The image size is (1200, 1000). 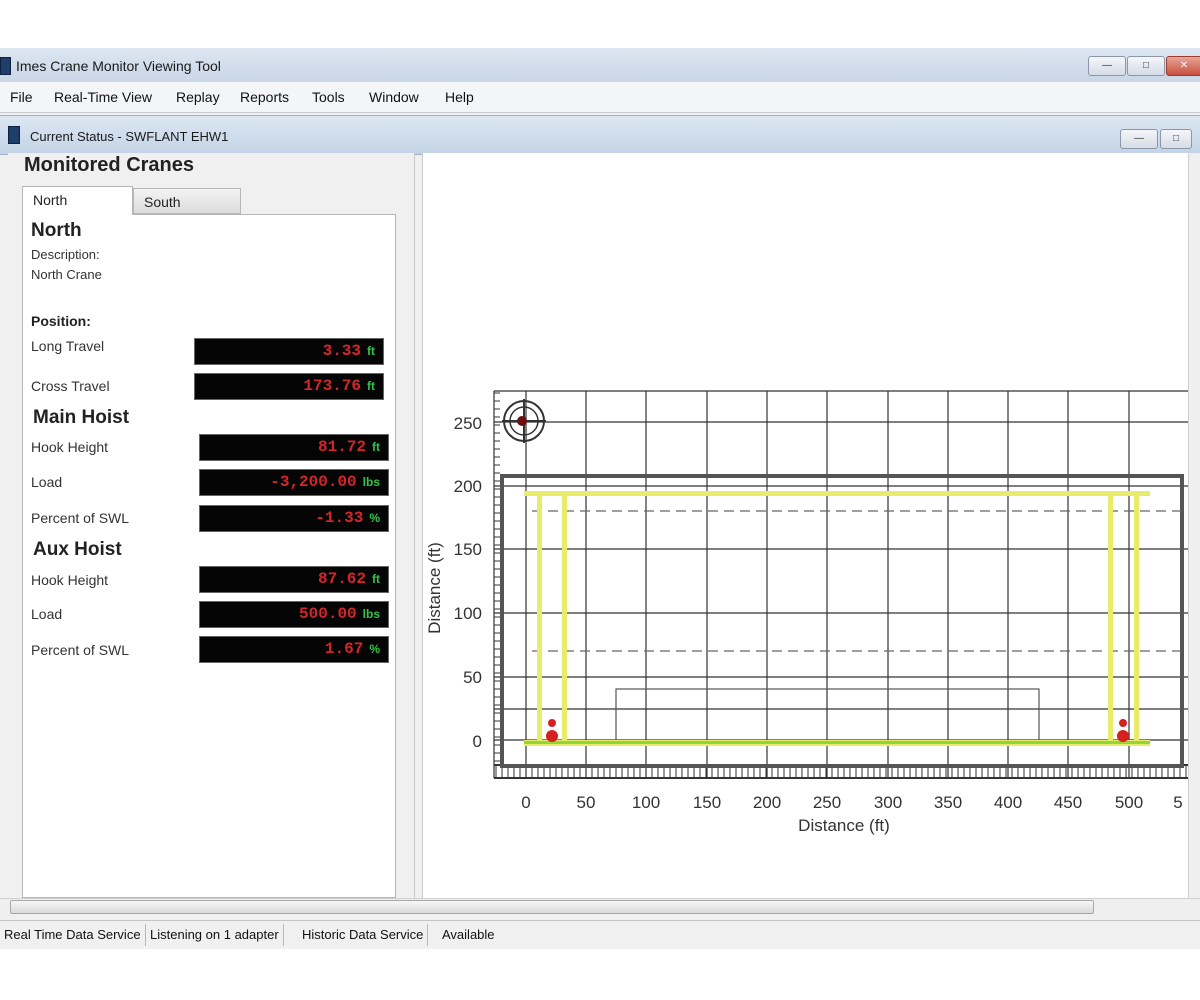 I want to click on child-minimize-button: —, so click(x=1139, y=139).